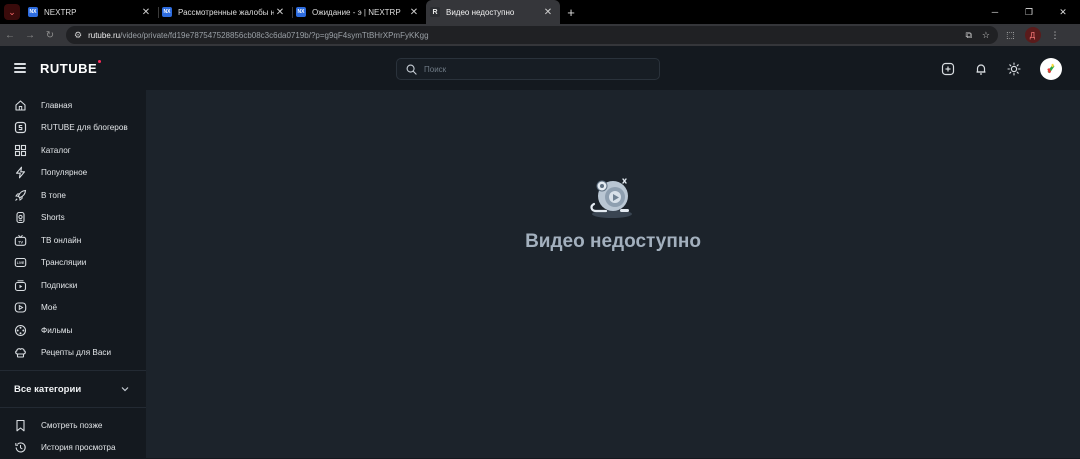 This screenshot has width=1080, height=459. Describe the element at coordinates (981, 69) in the screenshot. I see `bell-icon` at that location.